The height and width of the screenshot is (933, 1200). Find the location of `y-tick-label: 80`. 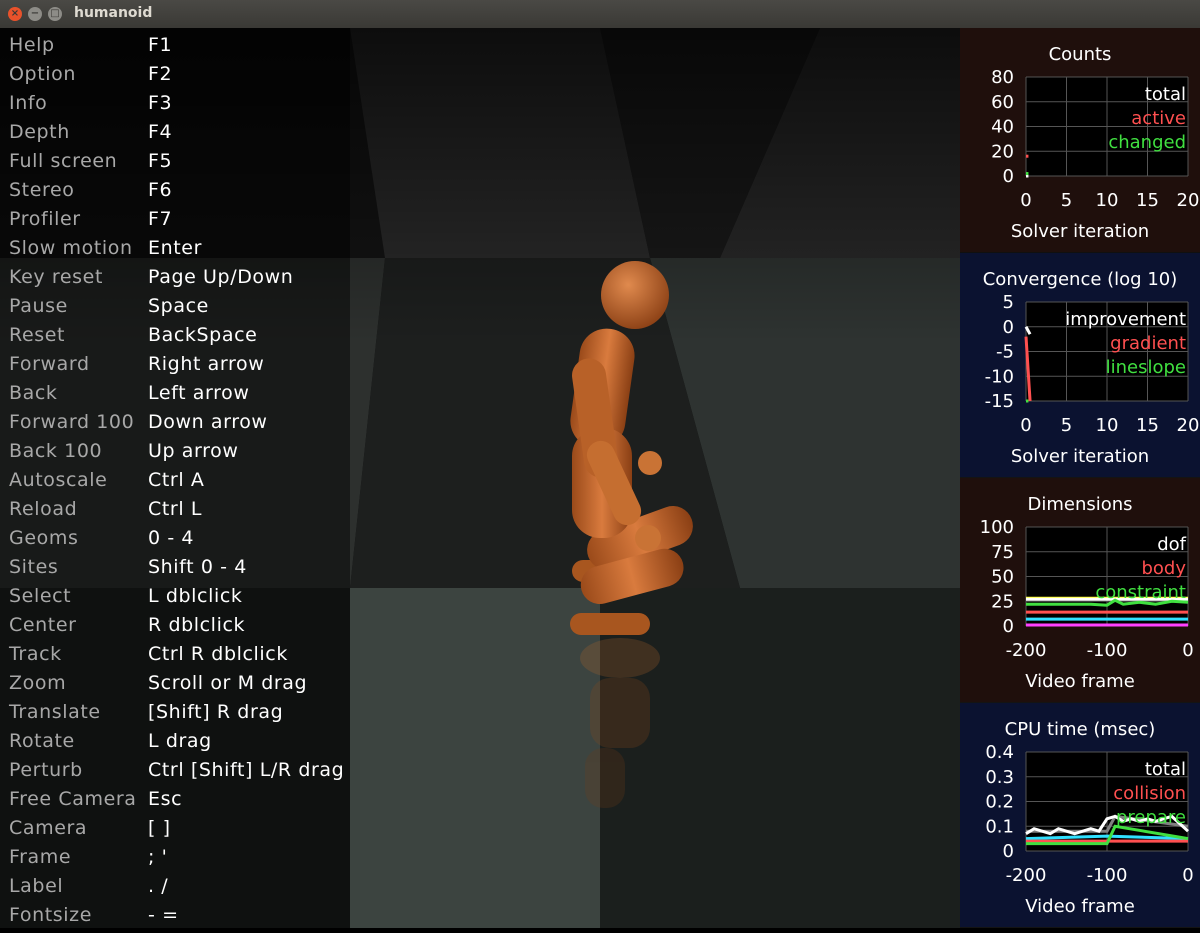

y-tick-label: 80 is located at coordinates (1002, 77).